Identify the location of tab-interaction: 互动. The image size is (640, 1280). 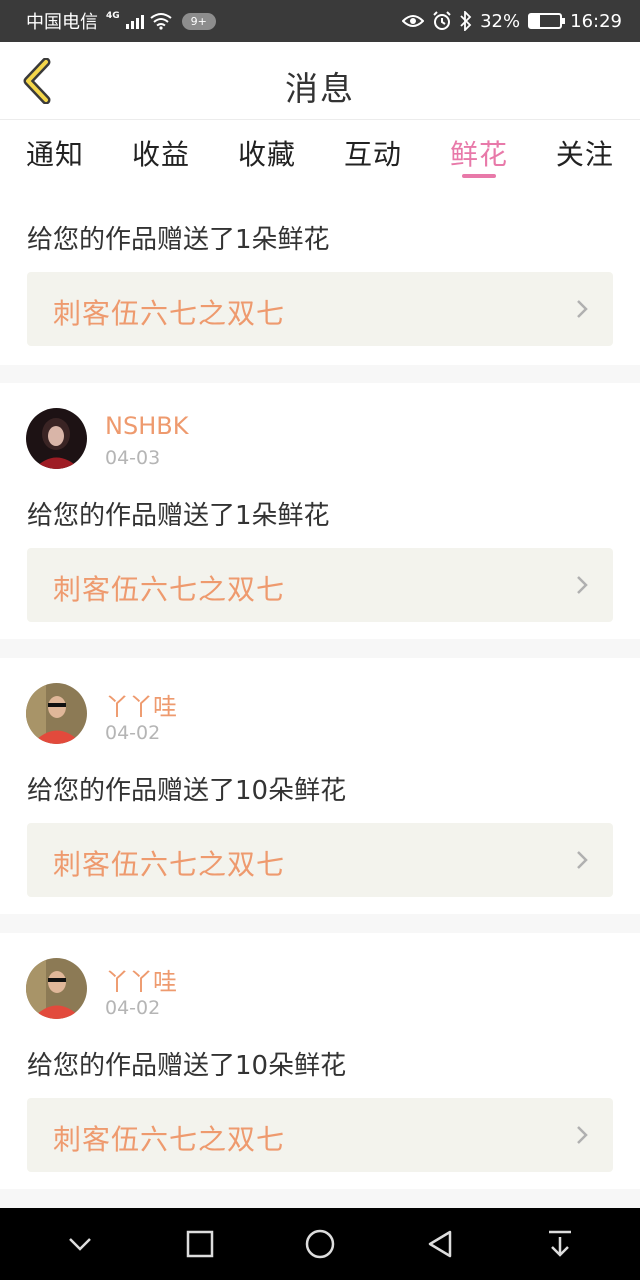
(373, 152).